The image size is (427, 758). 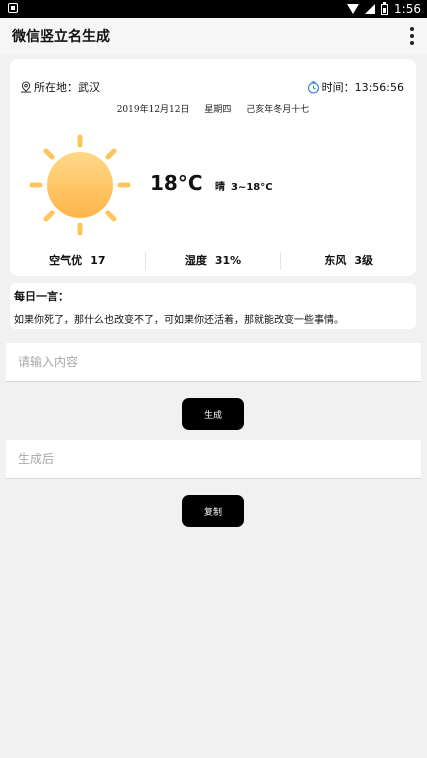 What do you see at coordinates (13, 8) in the screenshot?
I see `notification-icon` at bounding box center [13, 8].